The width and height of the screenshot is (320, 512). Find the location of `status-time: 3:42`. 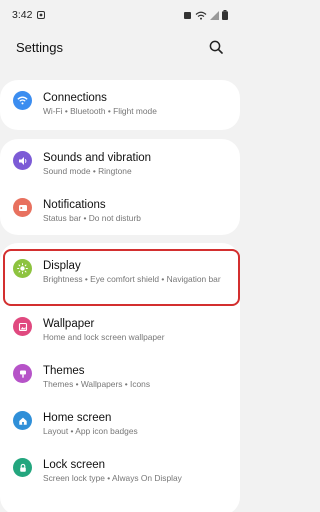

status-time: 3:42 is located at coordinates (22, 15).